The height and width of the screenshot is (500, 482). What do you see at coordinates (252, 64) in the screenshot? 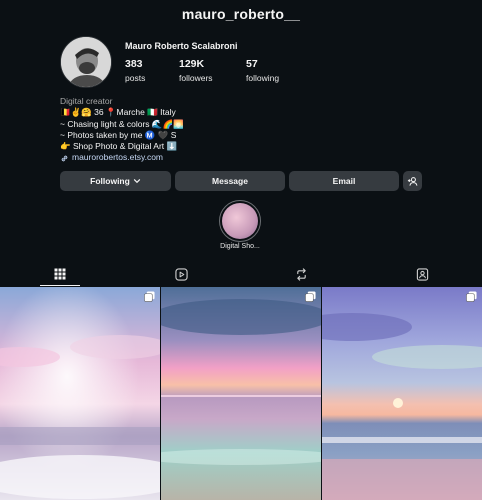
I see `following-count: 57` at bounding box center [252, 64].